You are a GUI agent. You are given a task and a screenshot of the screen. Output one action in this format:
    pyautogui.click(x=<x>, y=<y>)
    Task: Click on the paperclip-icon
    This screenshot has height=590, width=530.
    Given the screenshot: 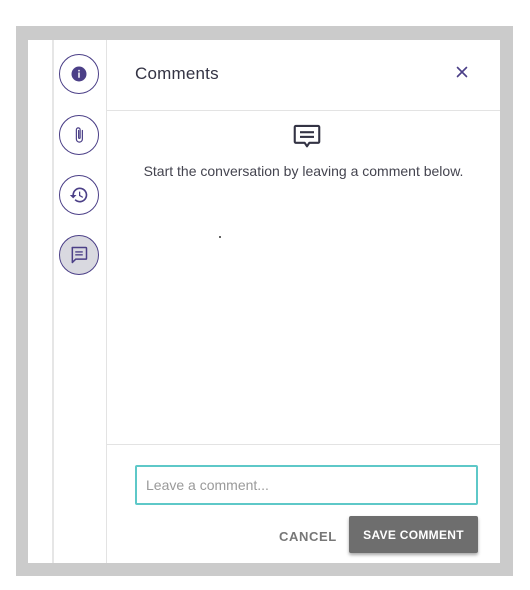 What is the action you would take?
    pyautogui.click(x=79, y=135)
    